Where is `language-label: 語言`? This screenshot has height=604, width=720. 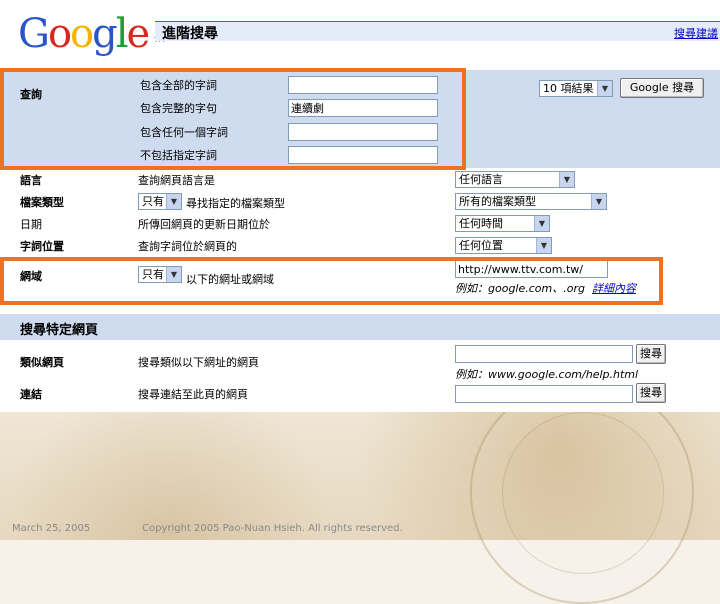 language-label: 語言 is located at coordinates (31, 180).